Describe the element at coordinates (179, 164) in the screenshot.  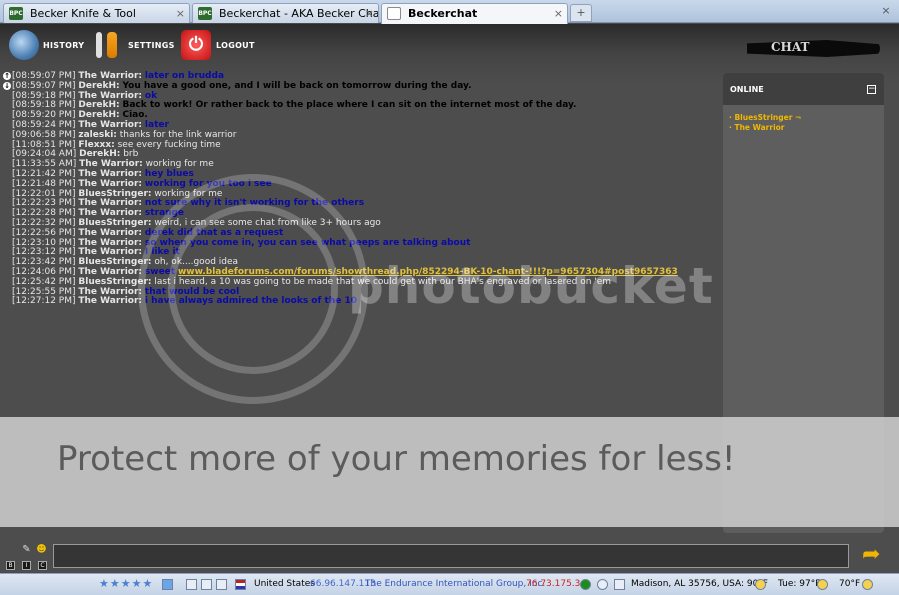
I see `message-text: working for me` at that location.